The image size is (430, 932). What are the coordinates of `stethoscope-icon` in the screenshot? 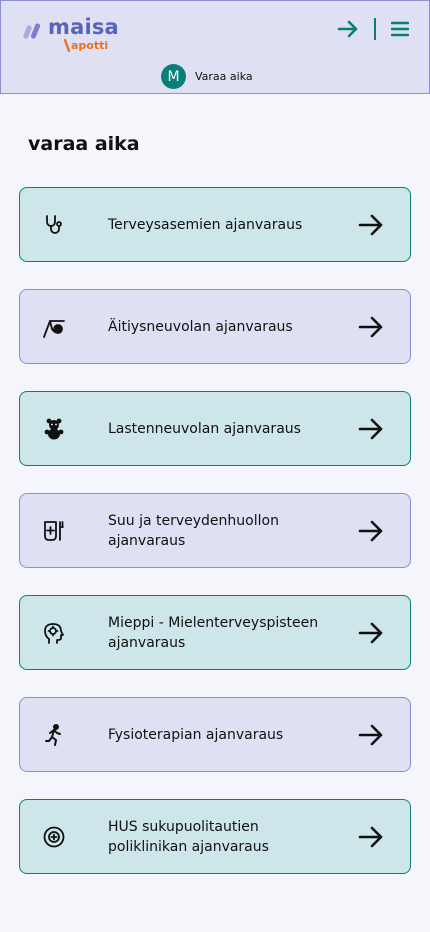 It's located at (54, 224).